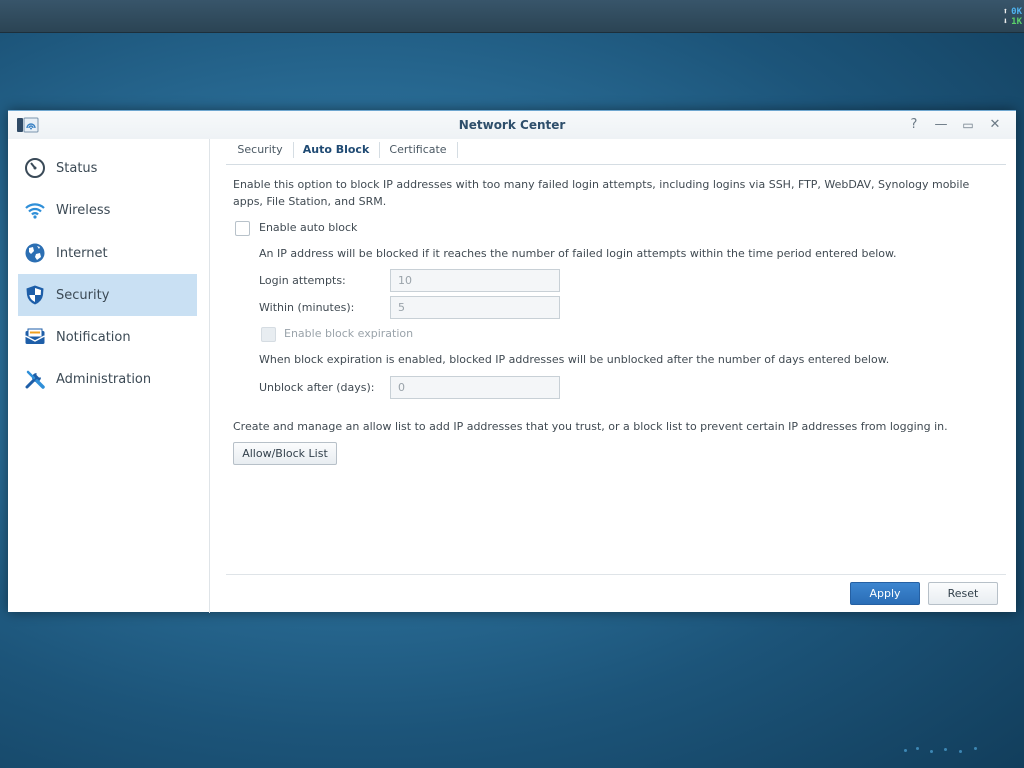  What do you see at coordinates (336, 152) in the screenshot?
I see `tab-auto-block: Auto Block` at bounding box center [336, 152].